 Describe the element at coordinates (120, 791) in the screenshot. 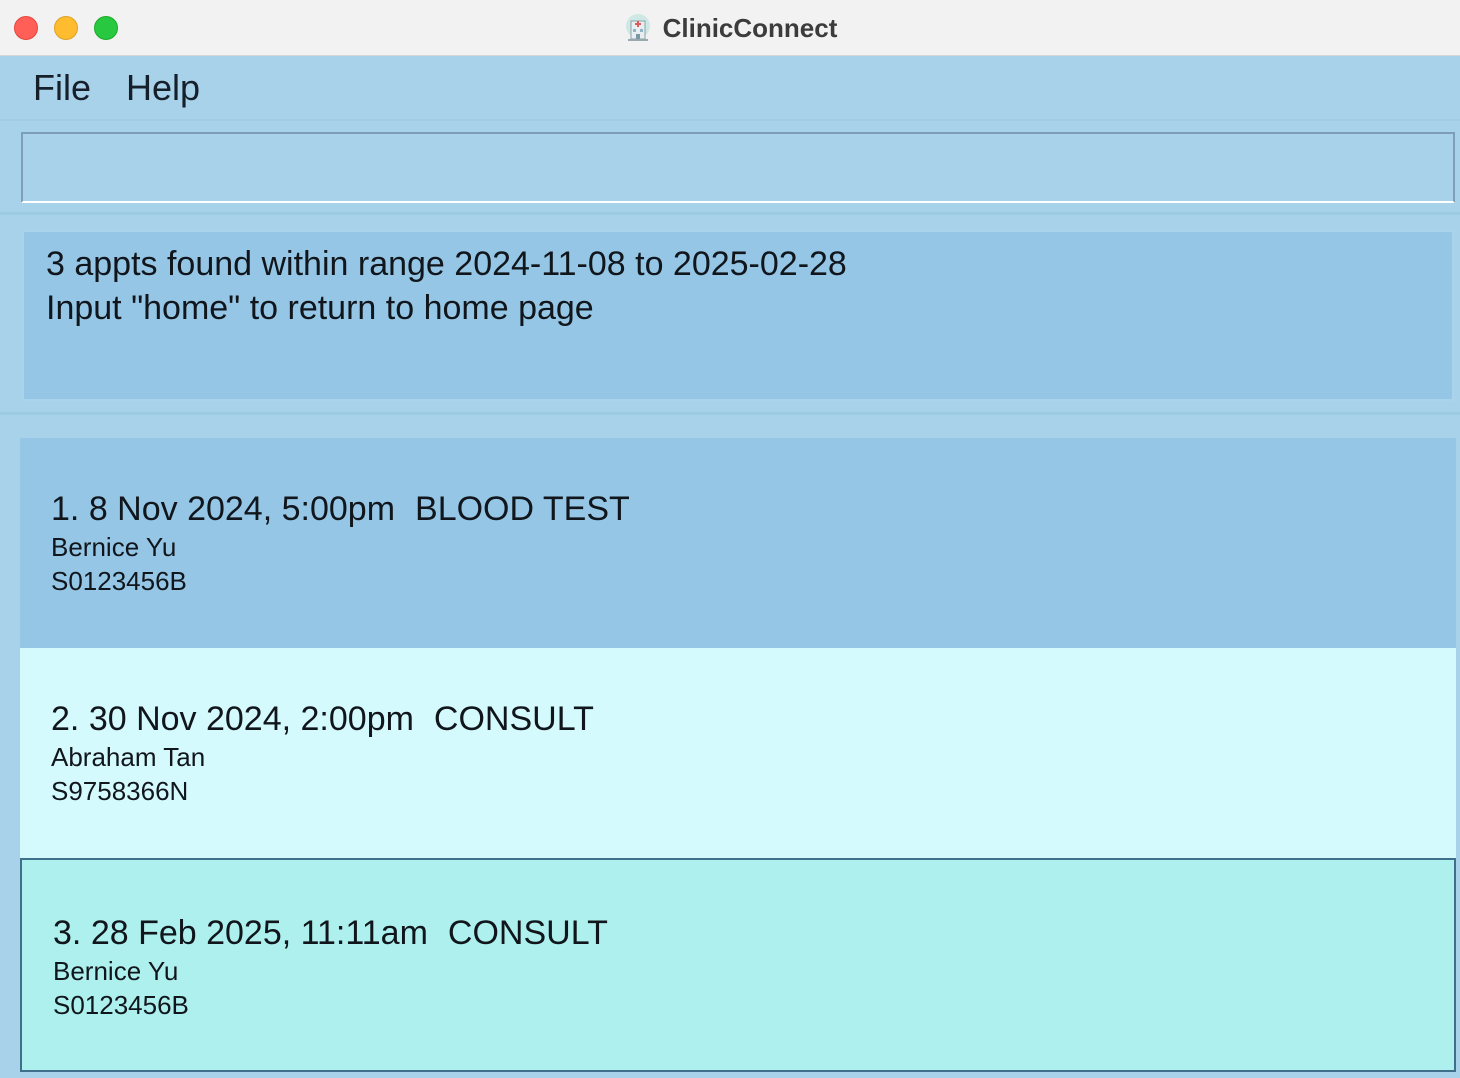

I see `patient-nric: S9758366N` at that location.